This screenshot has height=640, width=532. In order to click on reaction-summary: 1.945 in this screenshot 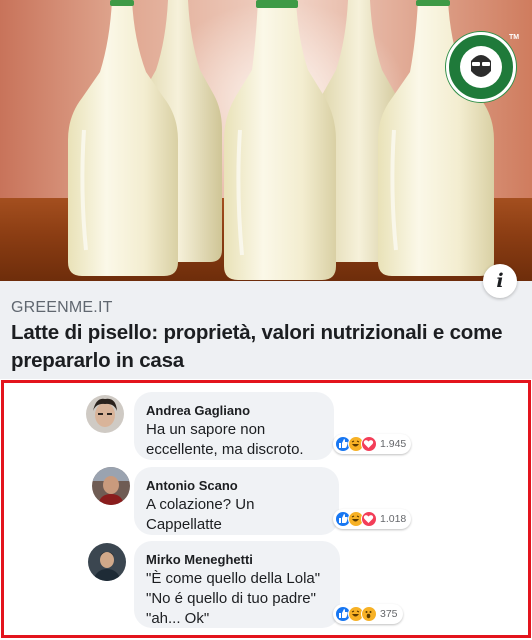, I will do `click(372, 444)`.